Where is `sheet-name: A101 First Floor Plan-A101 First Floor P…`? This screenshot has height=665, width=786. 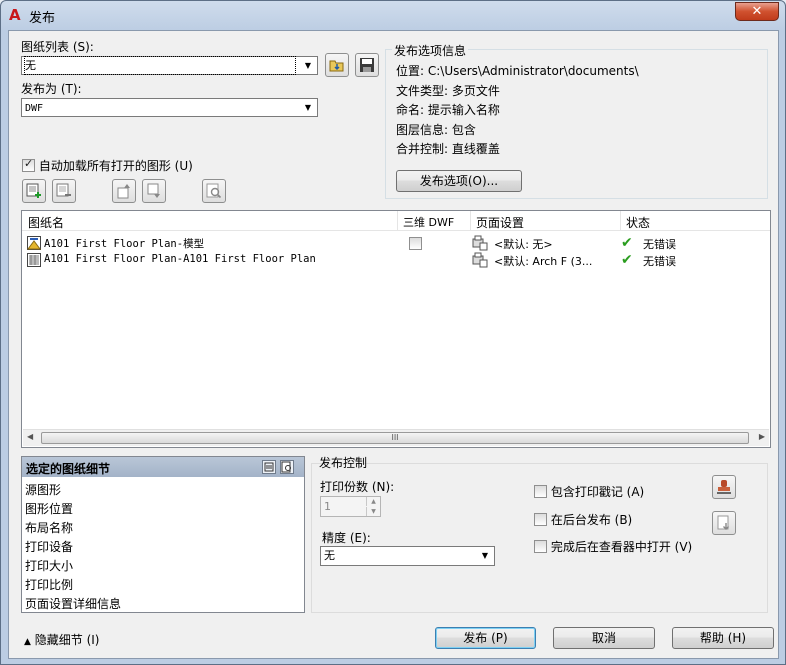 sheet-name: A101 First Floor Plan-A101 First Floor P… is located at coordinates (180, 259).